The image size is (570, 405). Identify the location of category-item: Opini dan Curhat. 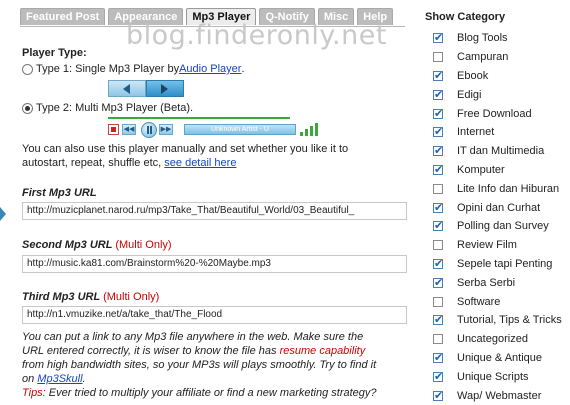
(497, 207).